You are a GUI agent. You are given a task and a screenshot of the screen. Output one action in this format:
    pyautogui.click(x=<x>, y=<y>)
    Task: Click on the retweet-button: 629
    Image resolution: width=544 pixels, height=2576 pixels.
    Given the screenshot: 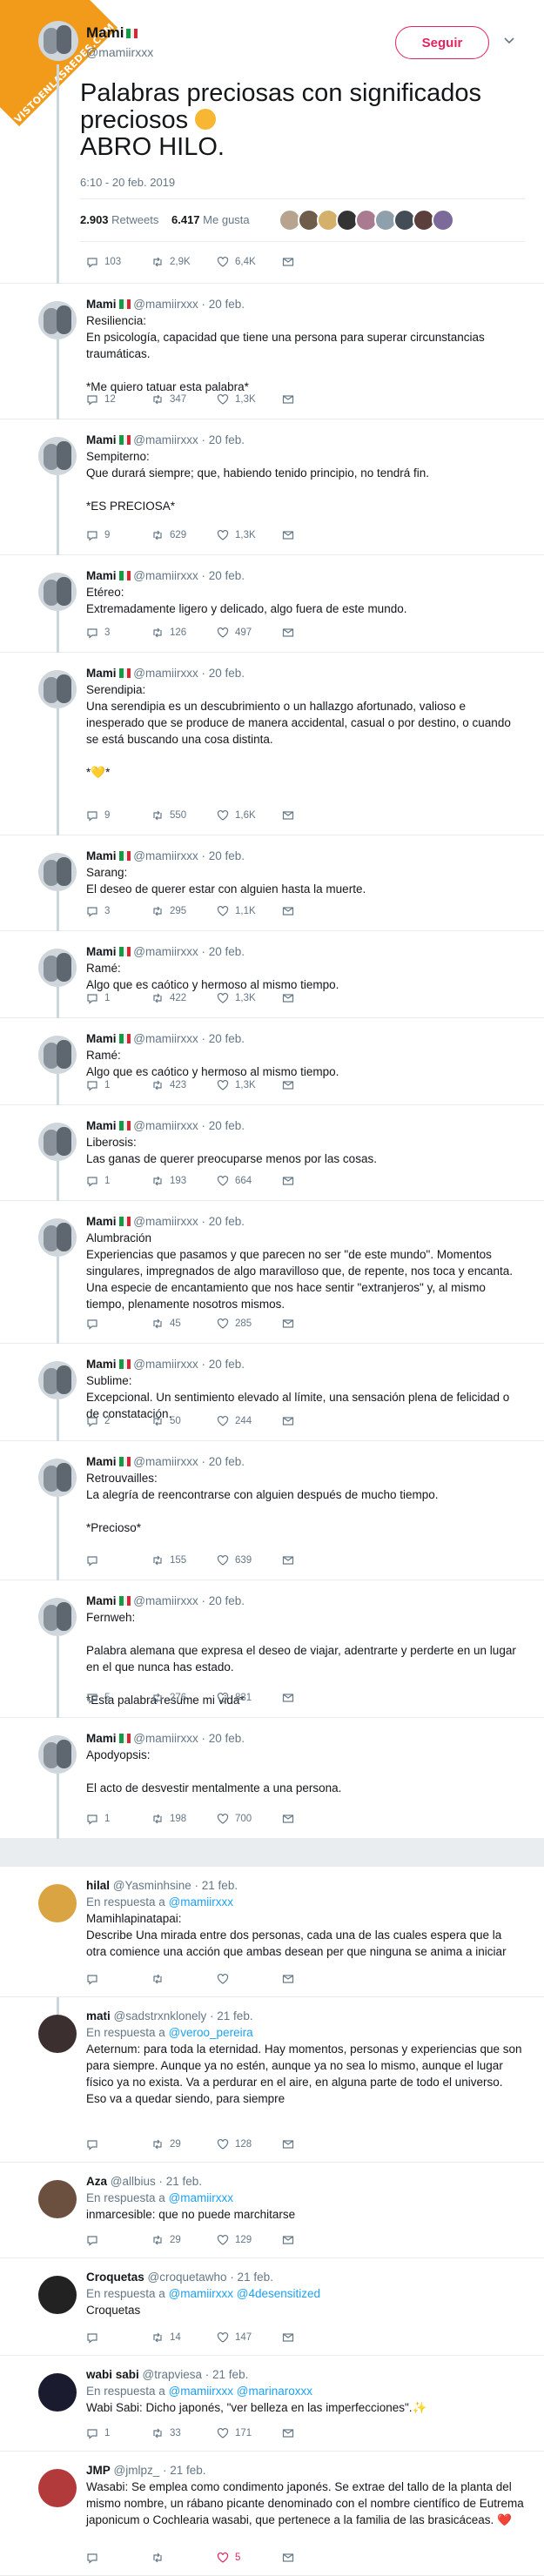 What is the action you would take?
    pyautogui.click(x=168, y=535)
    